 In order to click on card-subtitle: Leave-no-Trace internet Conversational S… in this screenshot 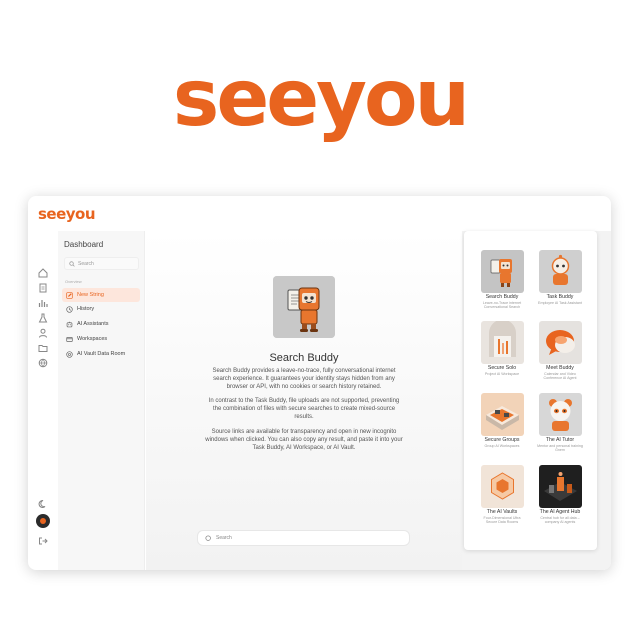, I will do `click(502, 304)`.